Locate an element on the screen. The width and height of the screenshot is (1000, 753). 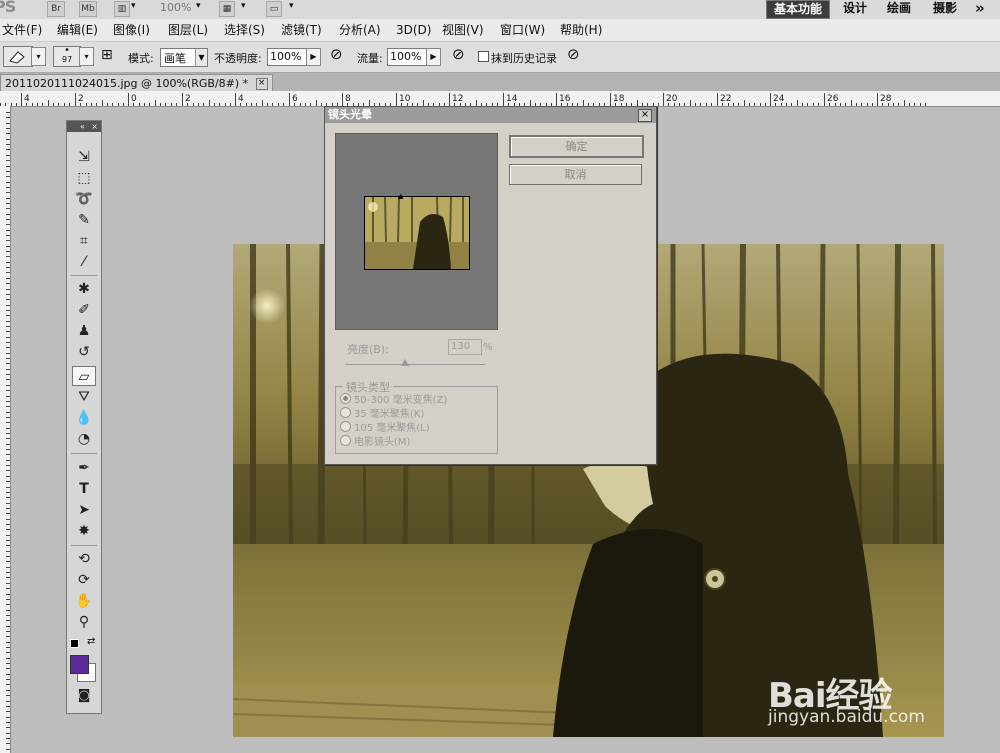
close-tab-icon: × is located at coordinates (261, 84).